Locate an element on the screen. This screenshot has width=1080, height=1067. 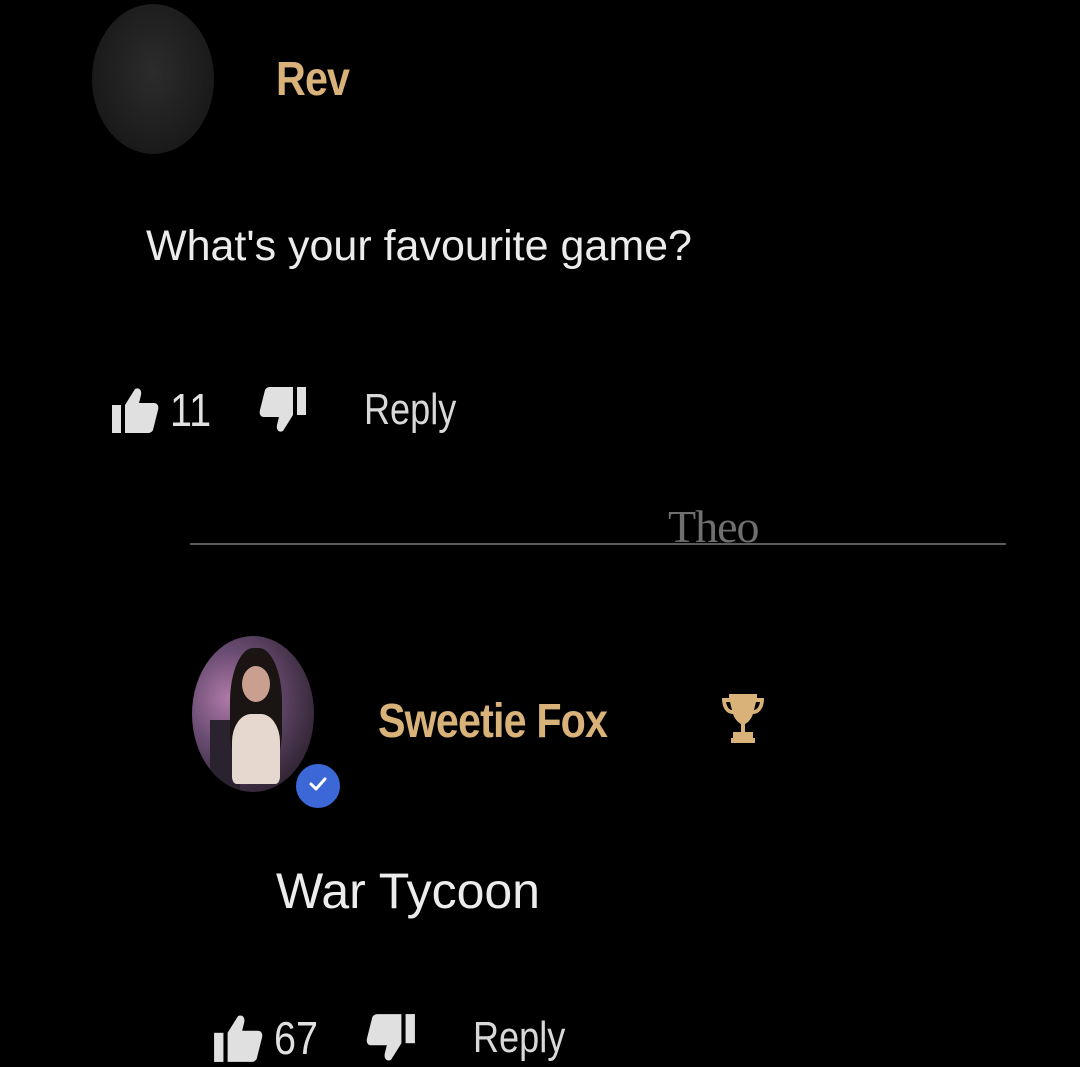
comment-author-name: Rev is located at coordinates (313, 79).